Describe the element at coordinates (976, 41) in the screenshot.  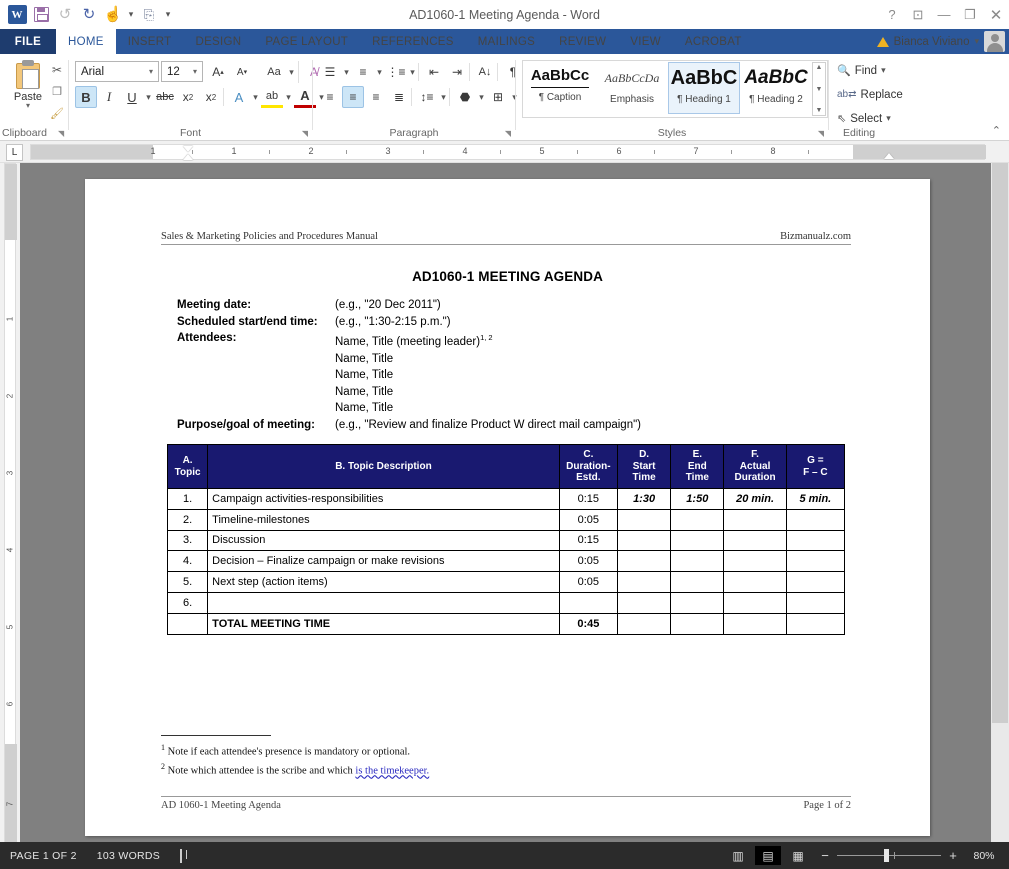
I see `user-dropdown-icon: ▾` at that location.